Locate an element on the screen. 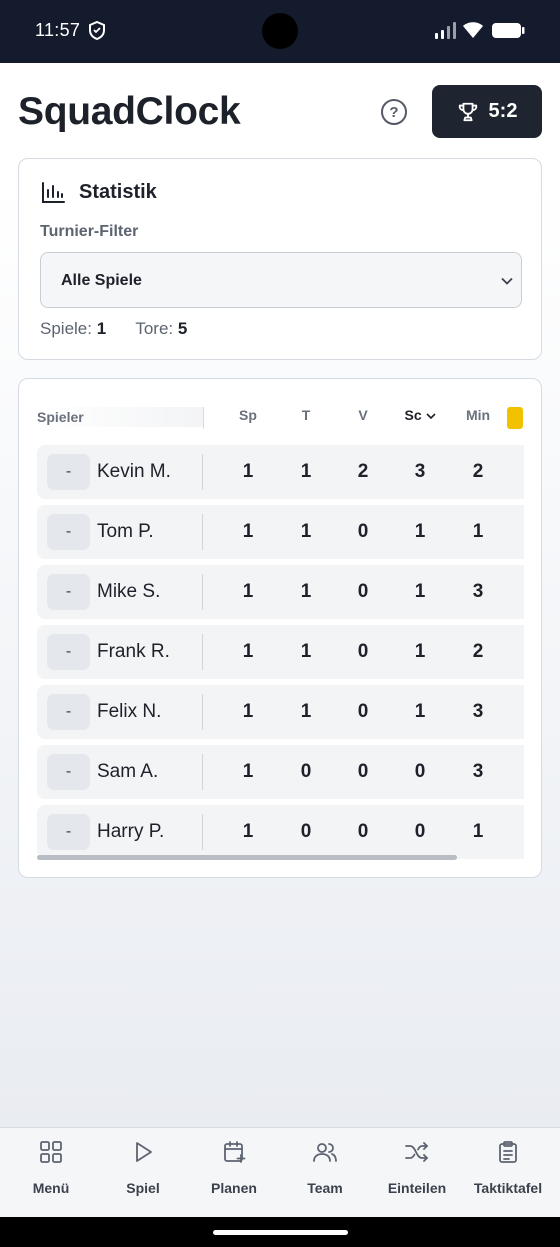  goals-label: Tore: is located at coordinates (154, 328).